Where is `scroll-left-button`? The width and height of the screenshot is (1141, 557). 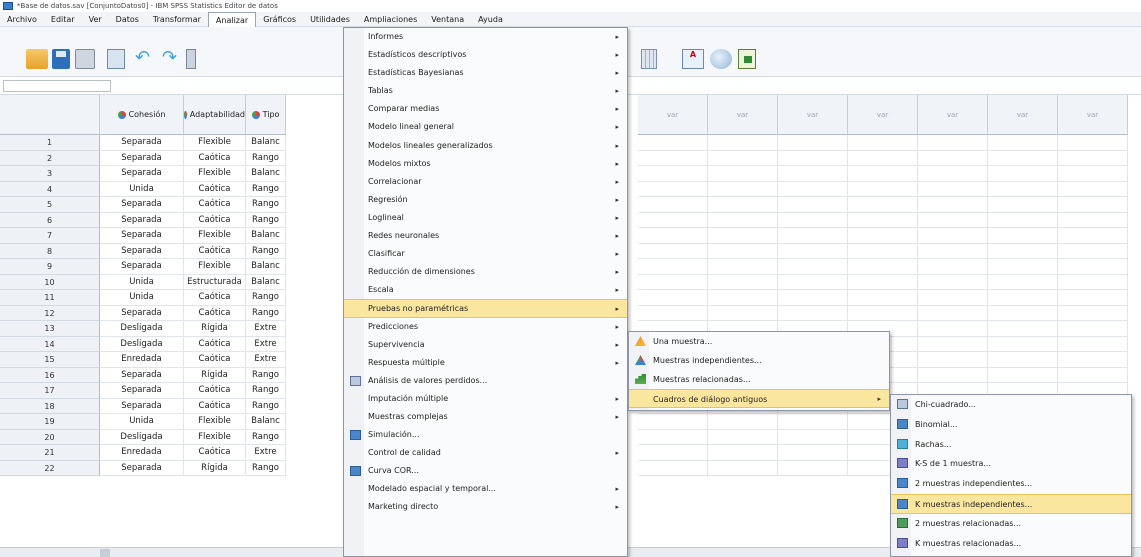 scroll-left-button is located at coordinates (105, 553).